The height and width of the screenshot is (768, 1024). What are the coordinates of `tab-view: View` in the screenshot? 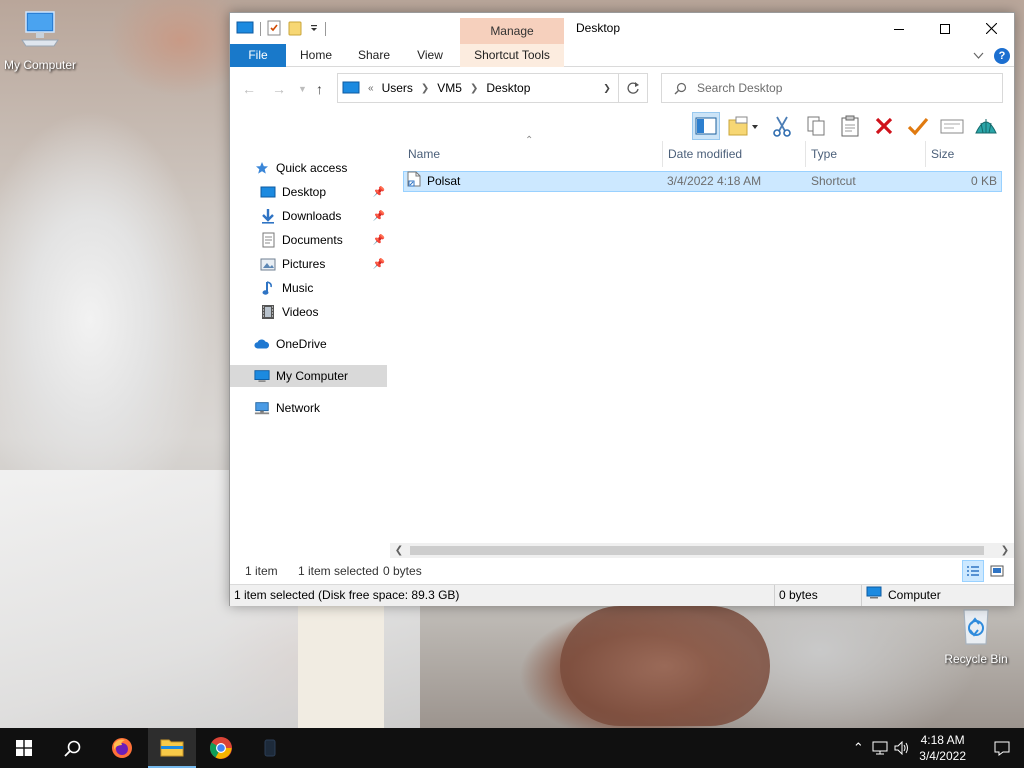 It's located at (430, 55).